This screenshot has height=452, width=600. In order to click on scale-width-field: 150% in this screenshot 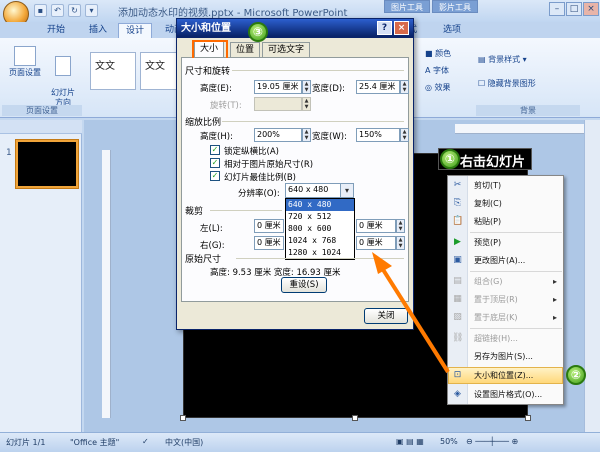, I will do `click(378, 135)`.